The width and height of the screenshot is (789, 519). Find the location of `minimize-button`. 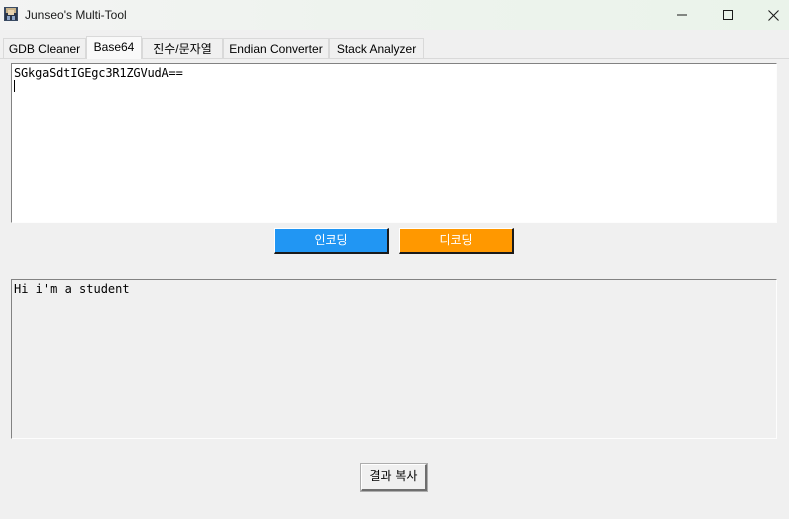

minimize-button is located at coordinates (682, 15).